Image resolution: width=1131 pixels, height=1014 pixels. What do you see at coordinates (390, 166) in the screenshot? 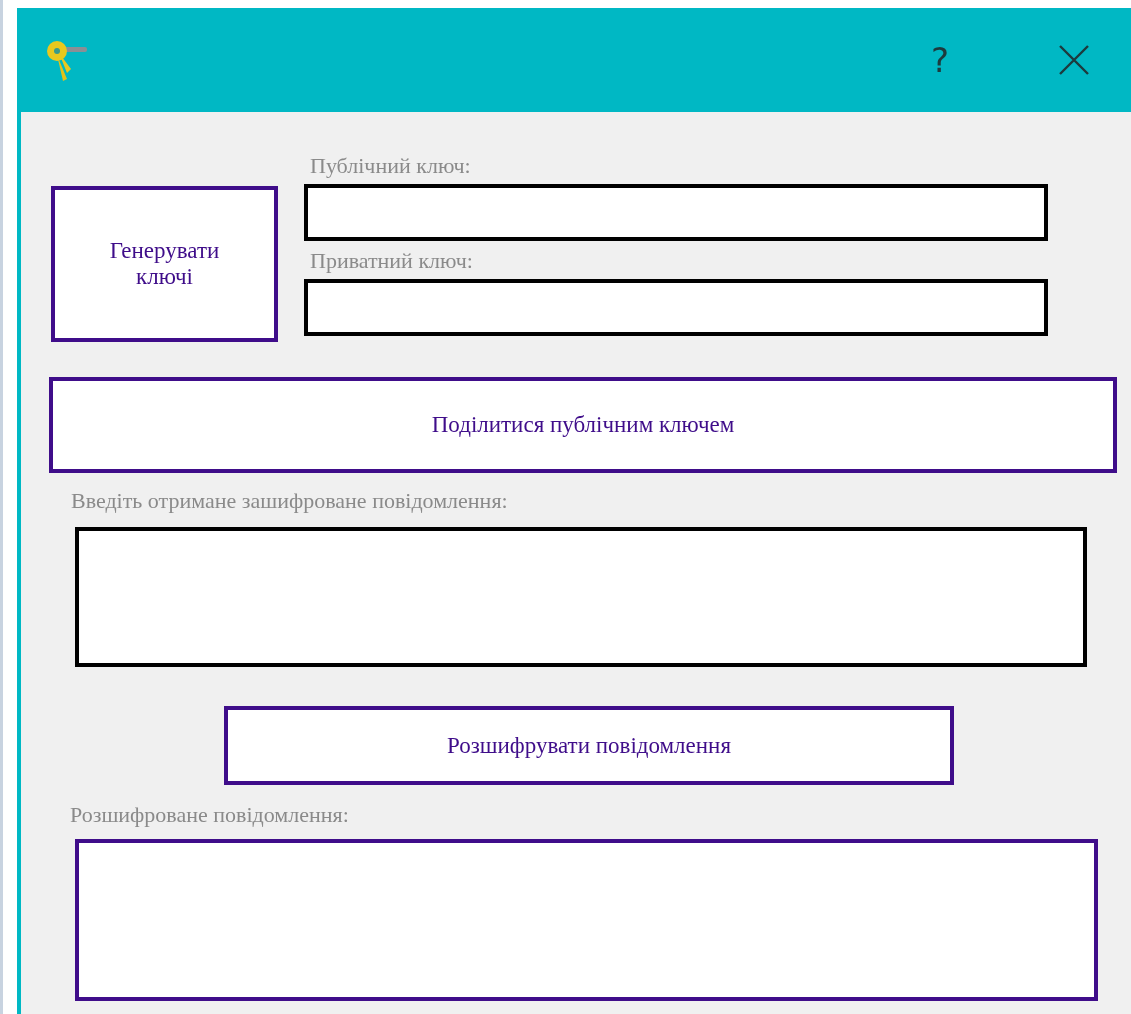
I see `public-key-label: Публічний ключ:` at bounding box center [390, 166].